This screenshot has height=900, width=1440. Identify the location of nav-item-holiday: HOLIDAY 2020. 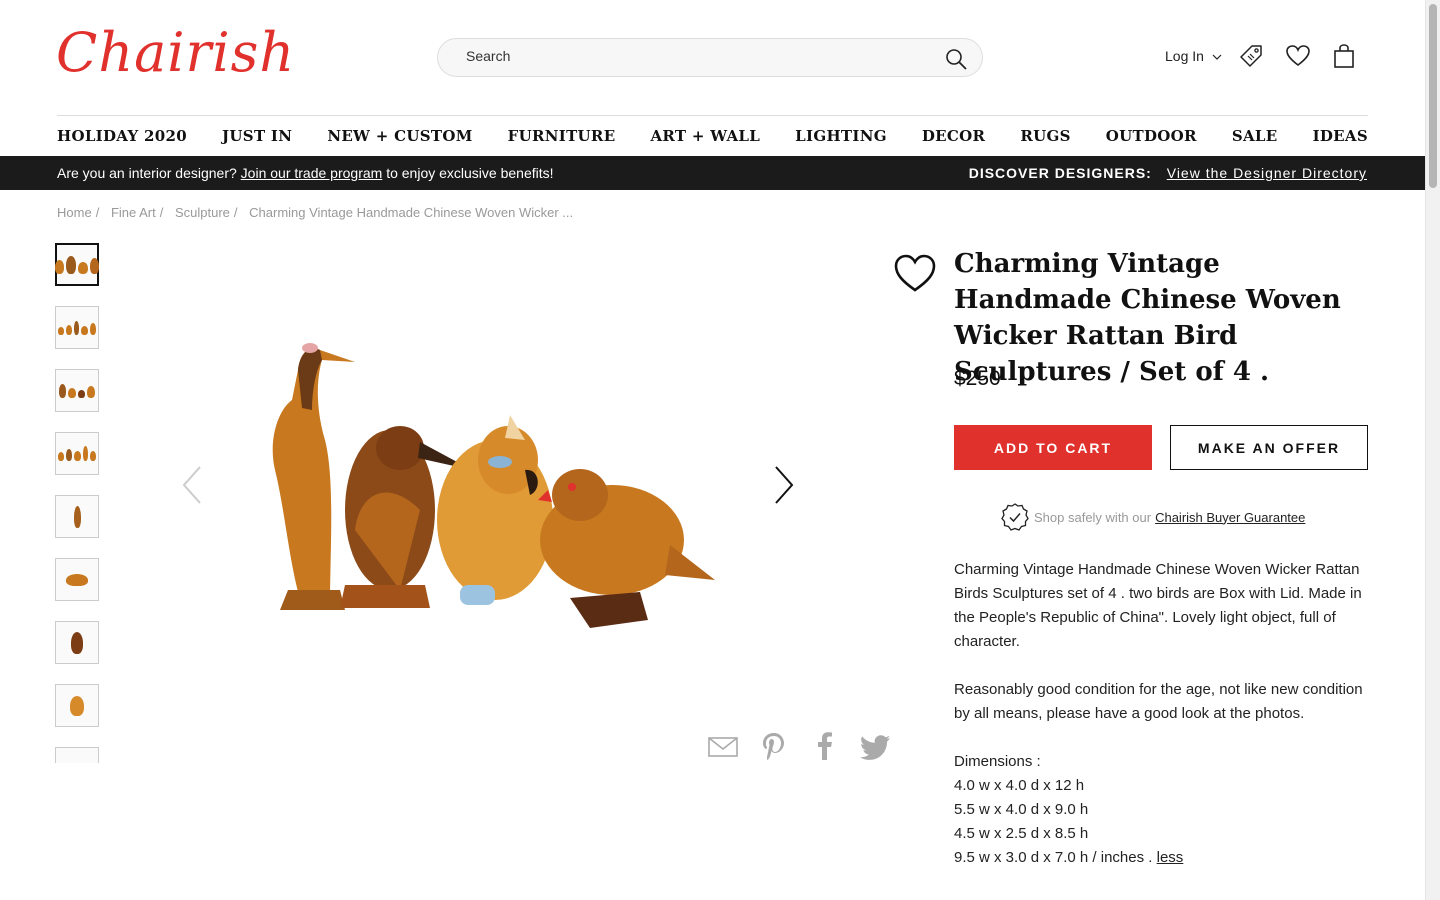
(122, 136).